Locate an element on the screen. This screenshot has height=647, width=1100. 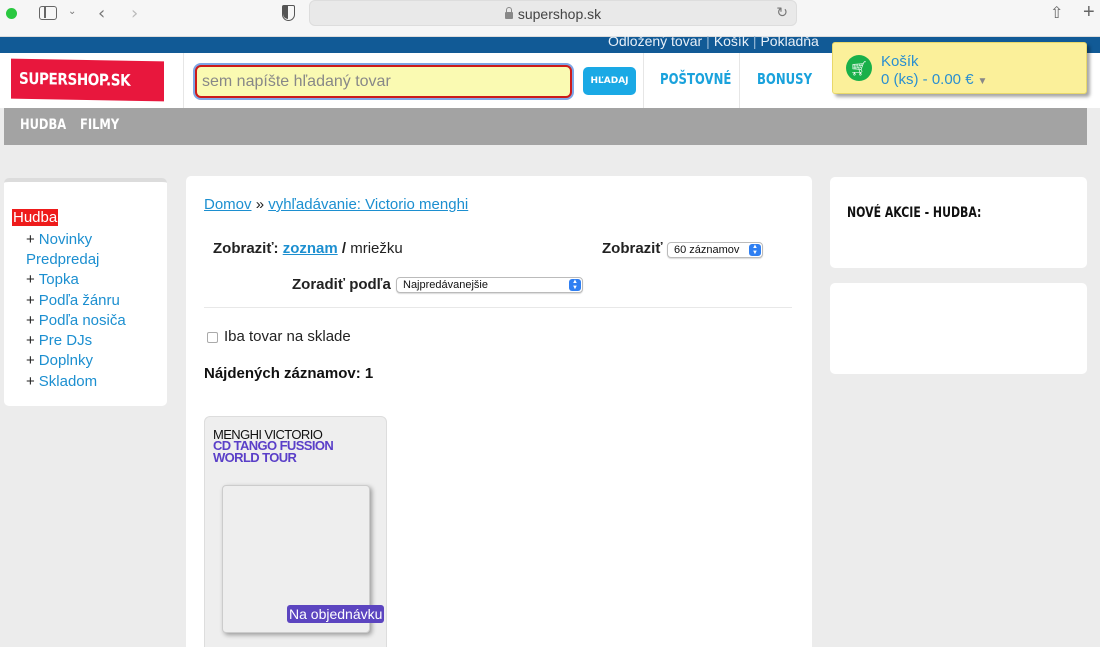
address-bar: supershop.sk ↻ is located at coordinates (553, 13).